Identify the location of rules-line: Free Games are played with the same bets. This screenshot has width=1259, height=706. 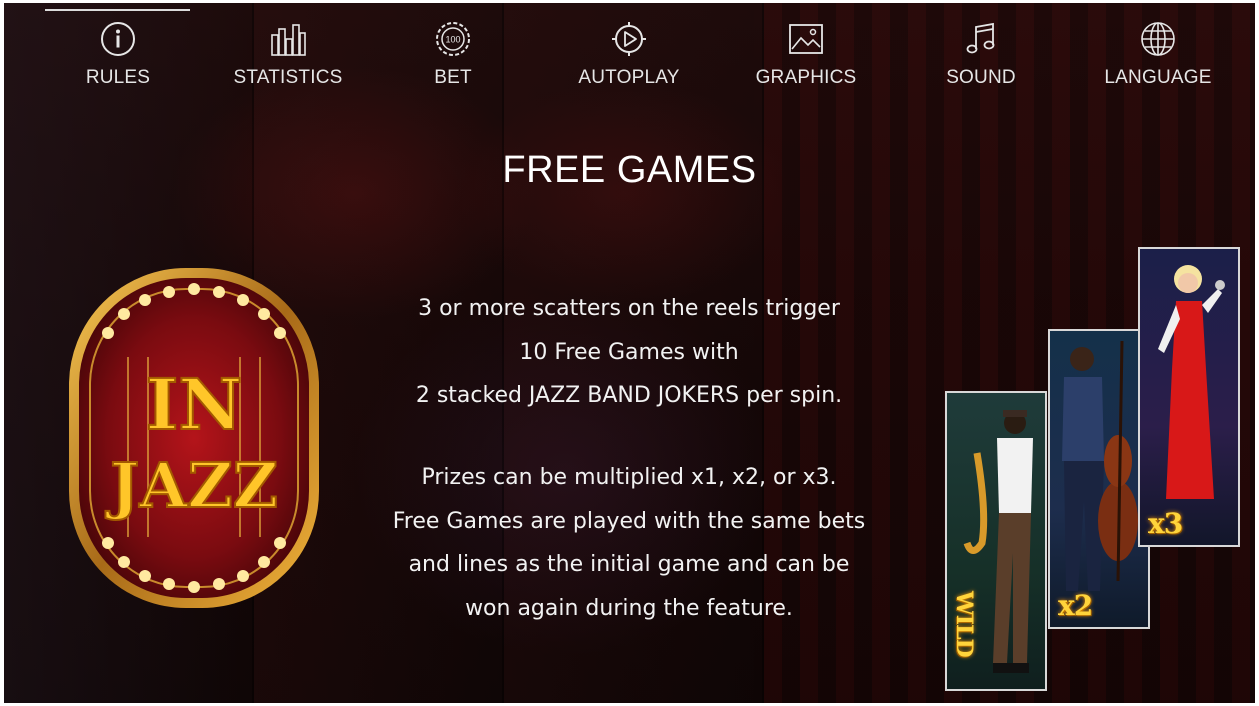
(629, 521).